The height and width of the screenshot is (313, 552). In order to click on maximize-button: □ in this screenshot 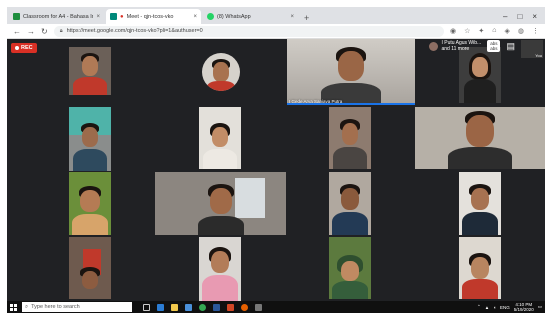, I will do `click(519, 16)`.